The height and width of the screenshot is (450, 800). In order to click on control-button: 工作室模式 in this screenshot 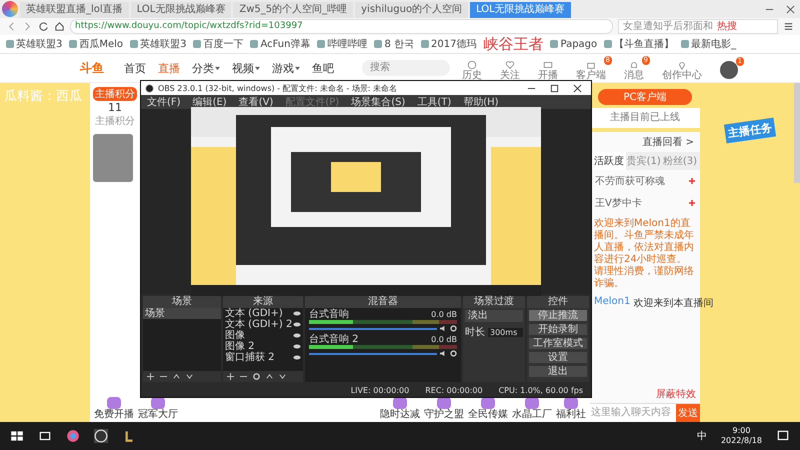, I will do `click(558, 343)`.